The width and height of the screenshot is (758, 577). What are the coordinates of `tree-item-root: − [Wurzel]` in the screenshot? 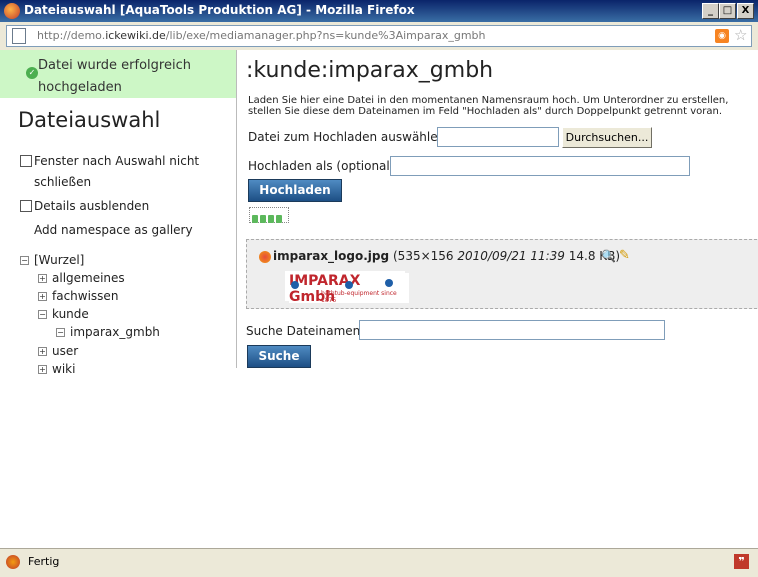 It's located at (52, 260).